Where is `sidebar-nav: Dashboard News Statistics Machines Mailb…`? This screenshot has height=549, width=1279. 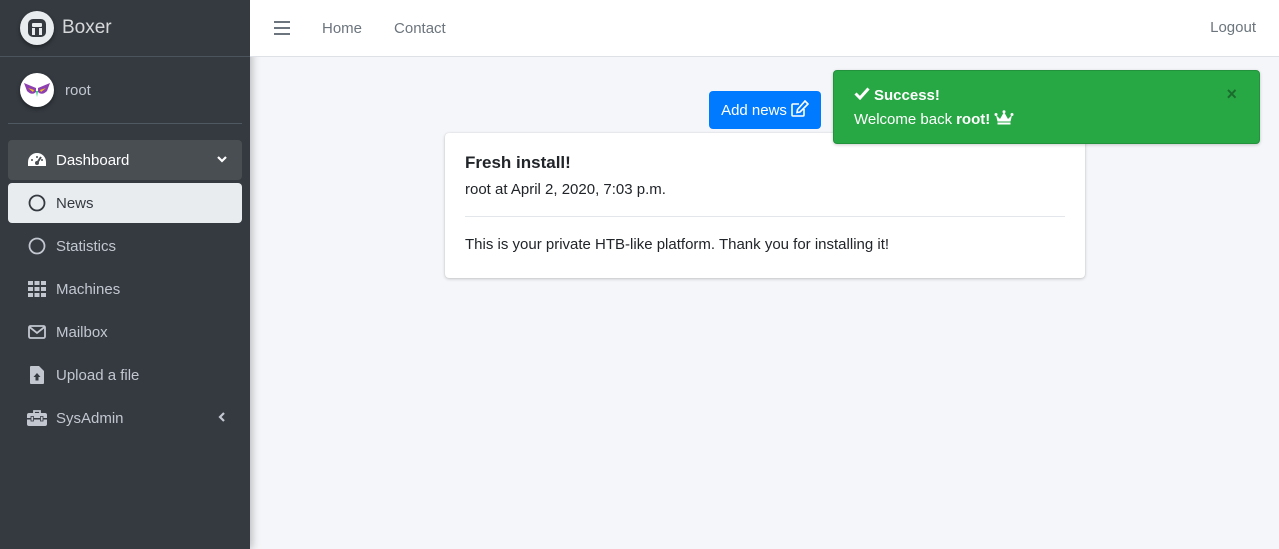 sidebar-nav: Dashboard News Statistics Machines Mailb… is located at coordinates (125, 281).